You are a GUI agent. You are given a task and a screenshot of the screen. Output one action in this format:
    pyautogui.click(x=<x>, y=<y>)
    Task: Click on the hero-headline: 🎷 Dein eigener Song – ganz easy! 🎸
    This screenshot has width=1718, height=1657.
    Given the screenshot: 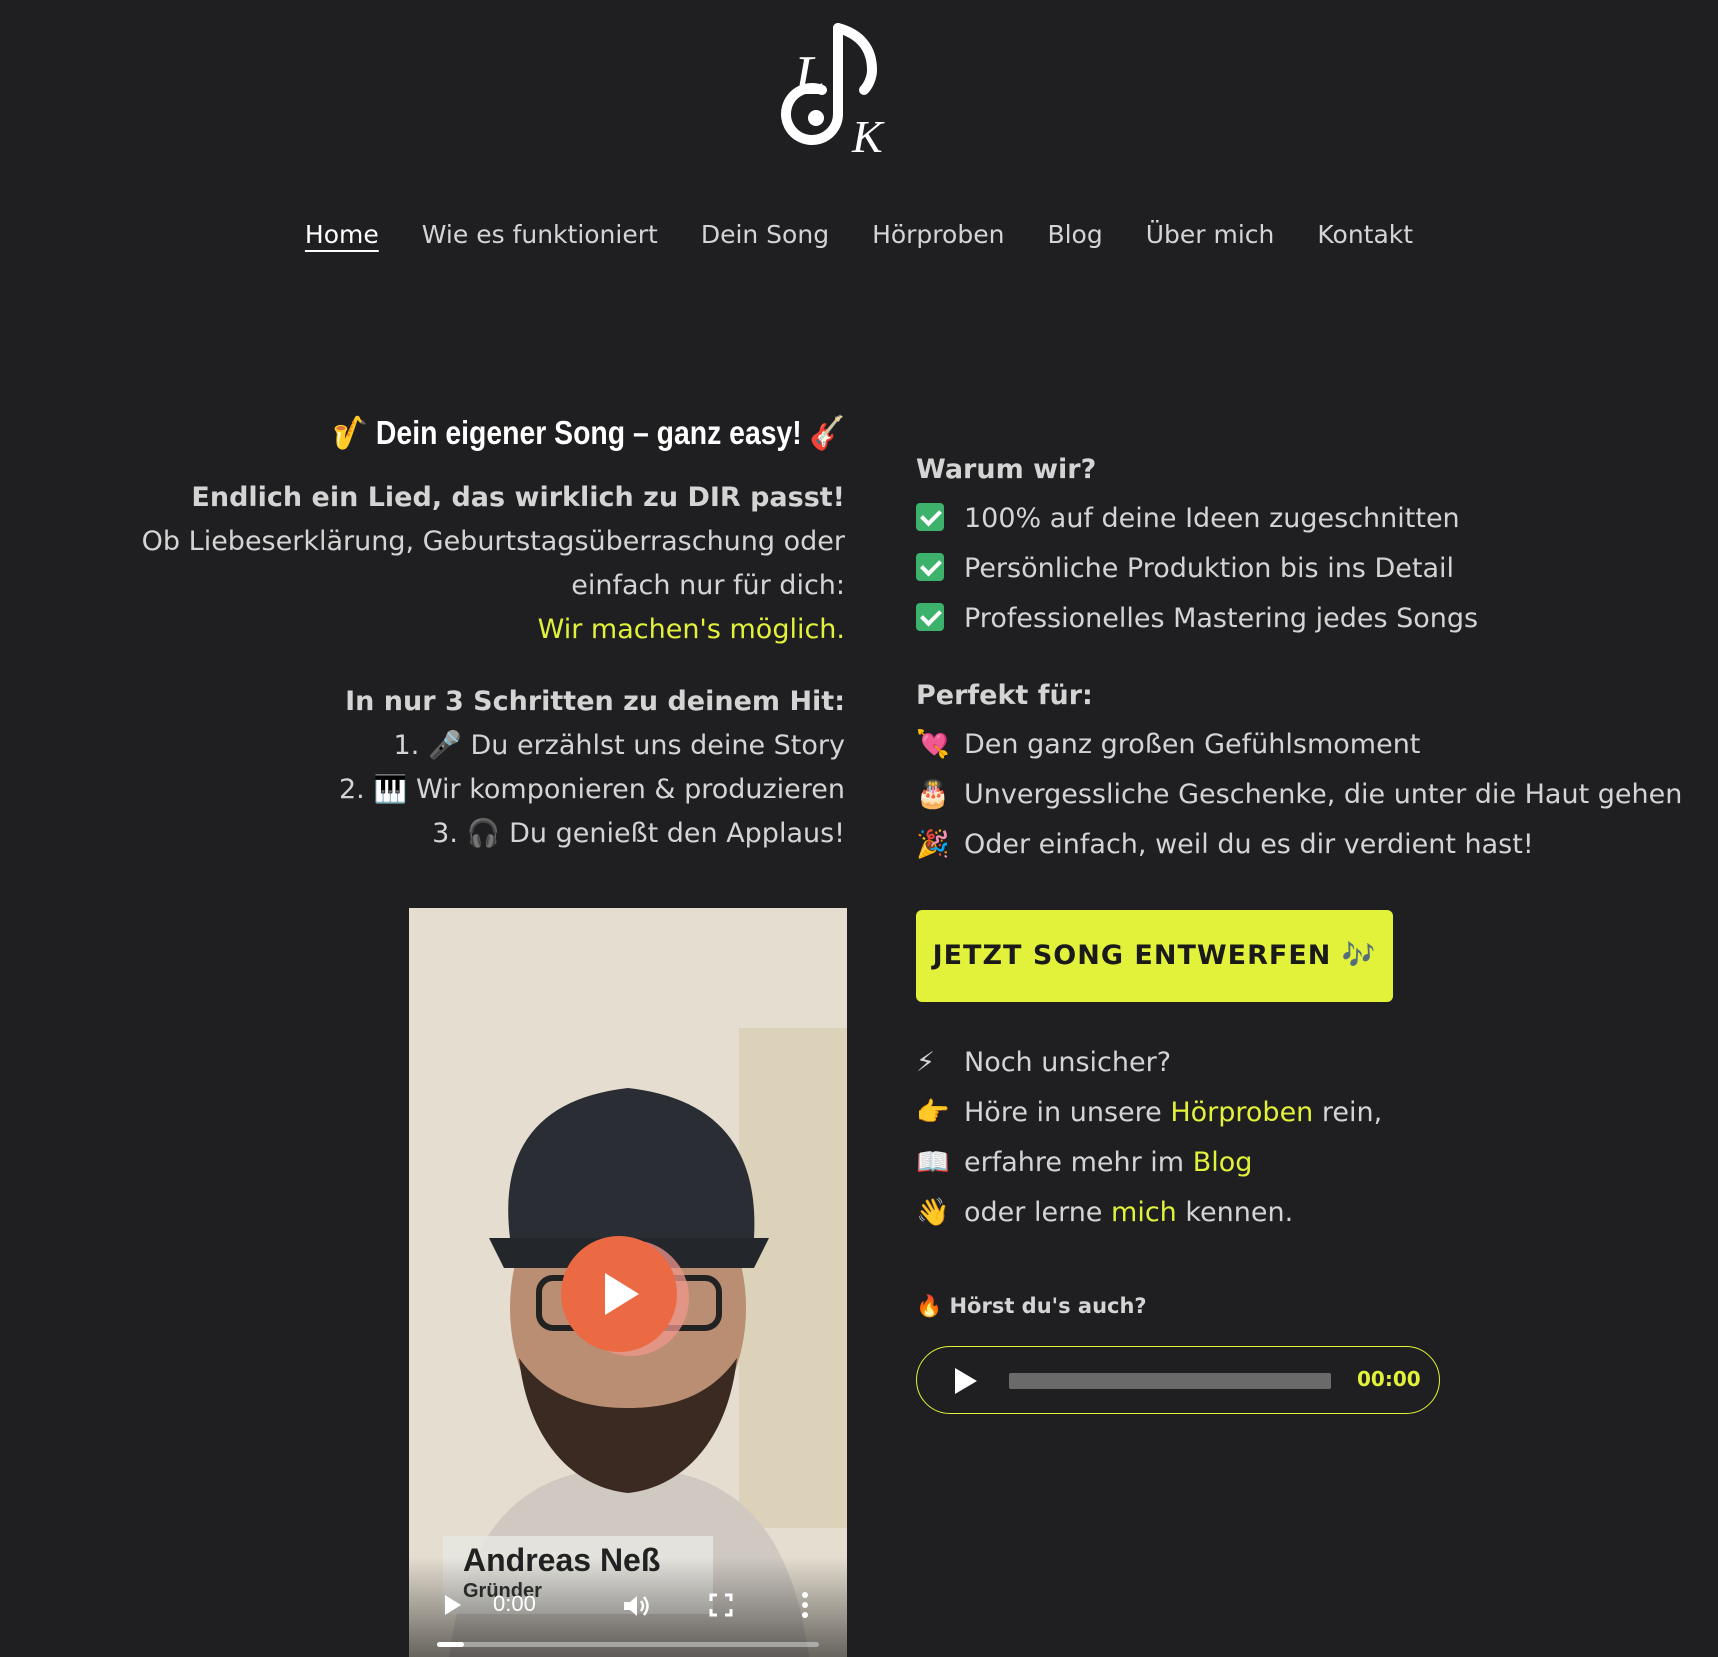 What is the action you would take?
    pyautogui.click(x=507, y=433)
    